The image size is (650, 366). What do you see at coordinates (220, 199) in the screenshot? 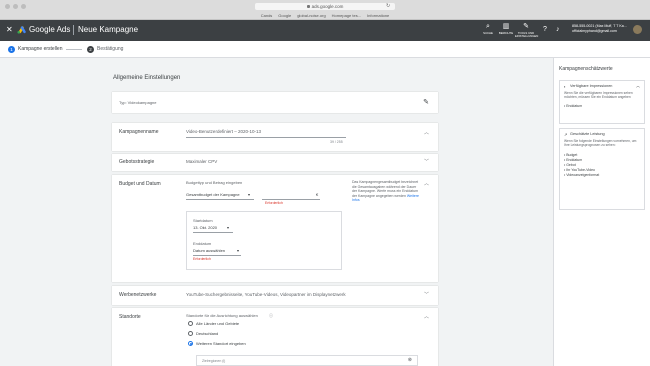
I see `budget-type-underline` at bounding box center [220, 199].